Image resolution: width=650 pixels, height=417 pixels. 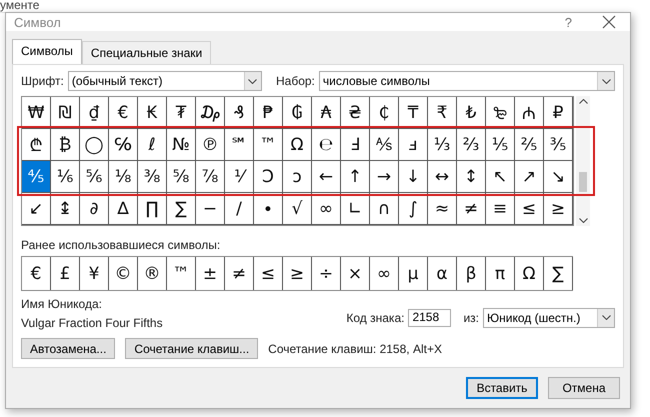 What do you see at coordinates (442, 113) in the screenshot?
I see `symbol-cell: ₹` at bounding box center [442, 113].